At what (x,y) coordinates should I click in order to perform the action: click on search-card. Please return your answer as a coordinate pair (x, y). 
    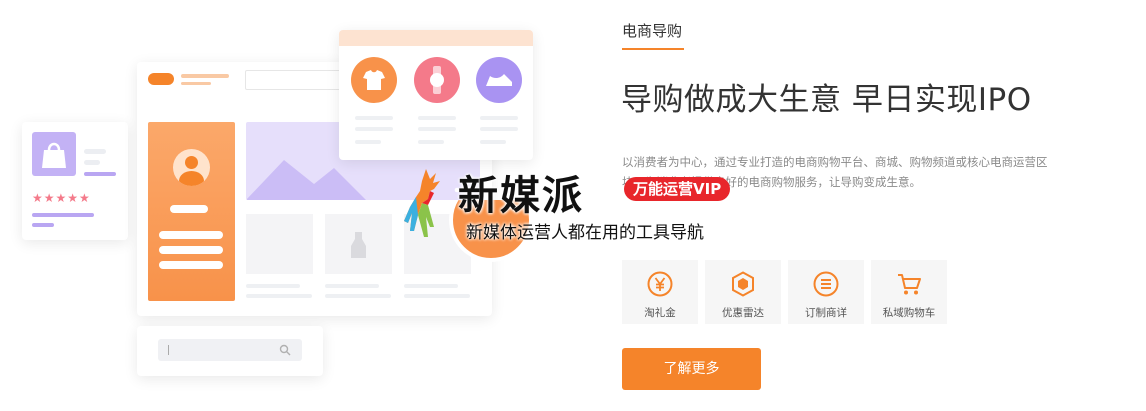
    Looking at the image, I should click on (230, 351).